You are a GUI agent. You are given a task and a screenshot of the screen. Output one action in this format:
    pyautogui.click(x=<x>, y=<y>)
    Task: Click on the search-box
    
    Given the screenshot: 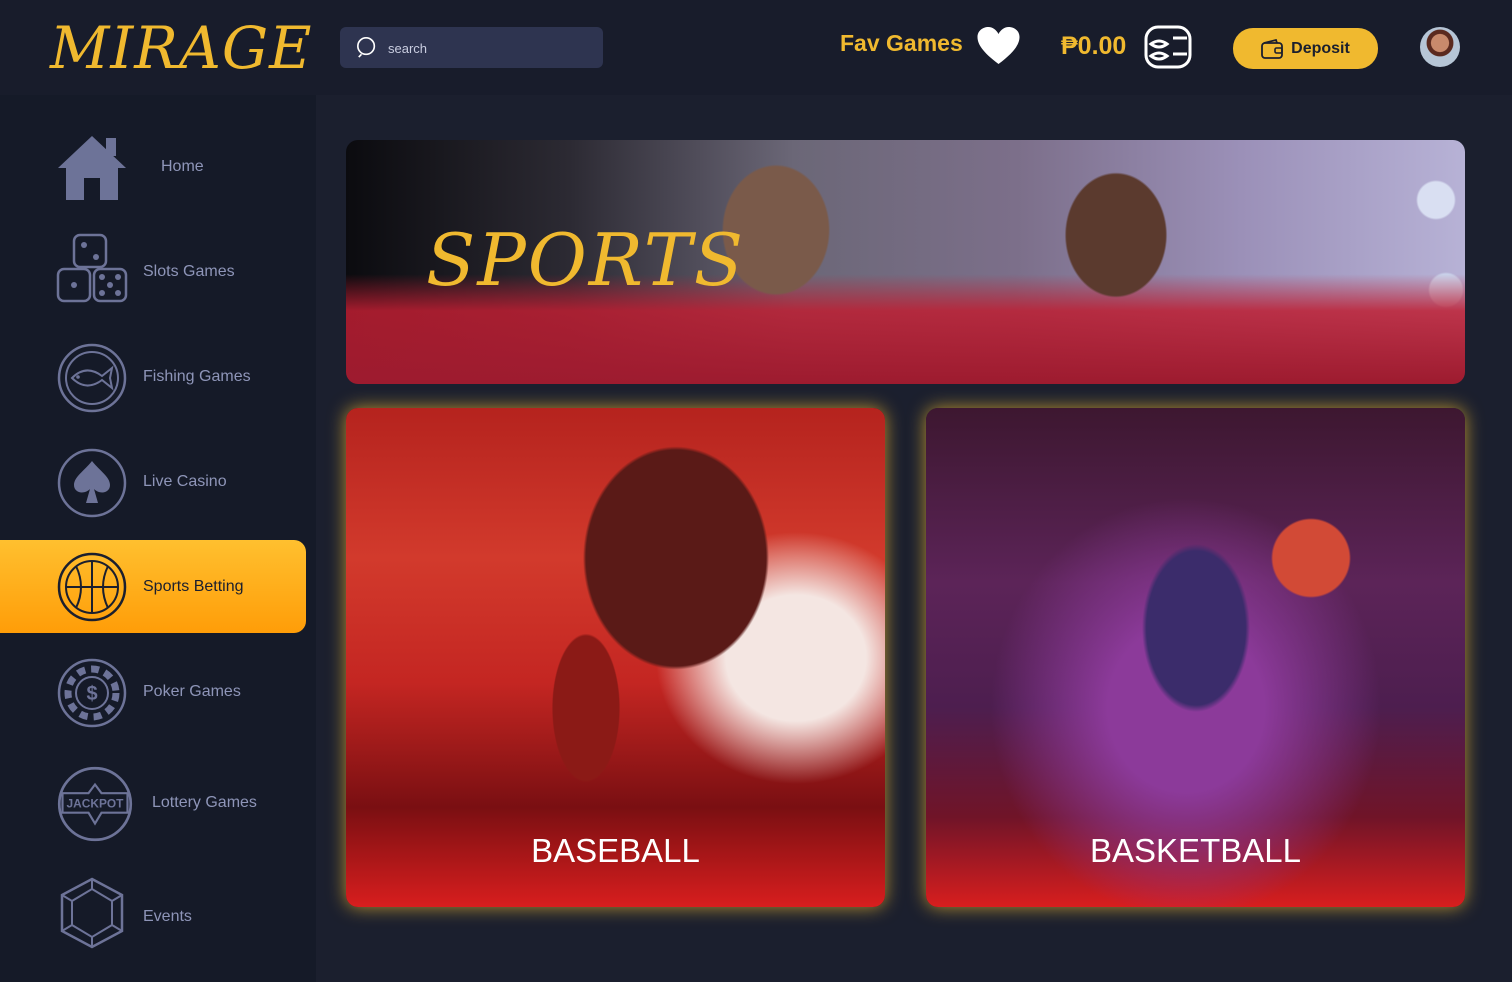 What is the action you would take?
    pyautogui.click(x=471, y=47)
    